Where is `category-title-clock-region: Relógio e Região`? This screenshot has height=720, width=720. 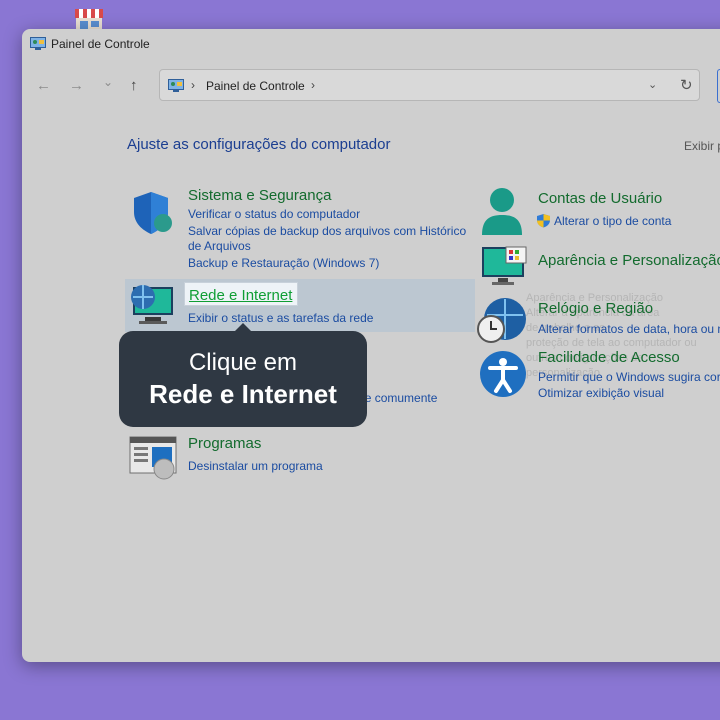 category-title-clock-region: Relógio e Região is located at coordinates (595, 308).